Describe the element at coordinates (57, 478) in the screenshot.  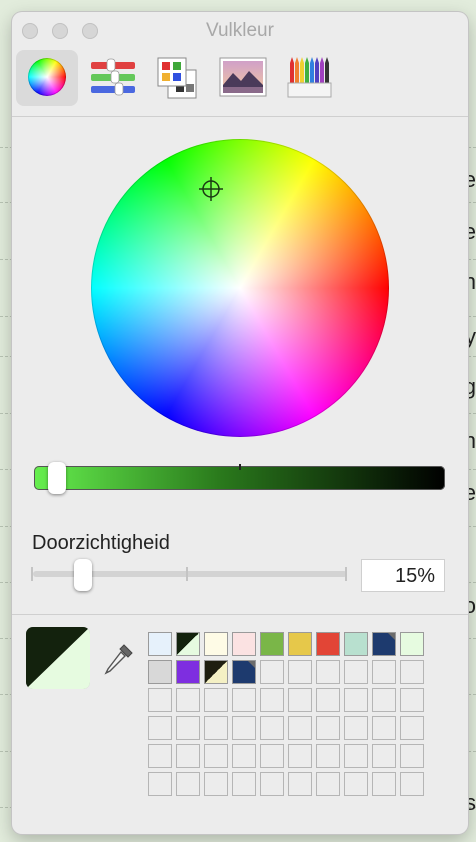
I see `brightness-slider-thumb` at that location.